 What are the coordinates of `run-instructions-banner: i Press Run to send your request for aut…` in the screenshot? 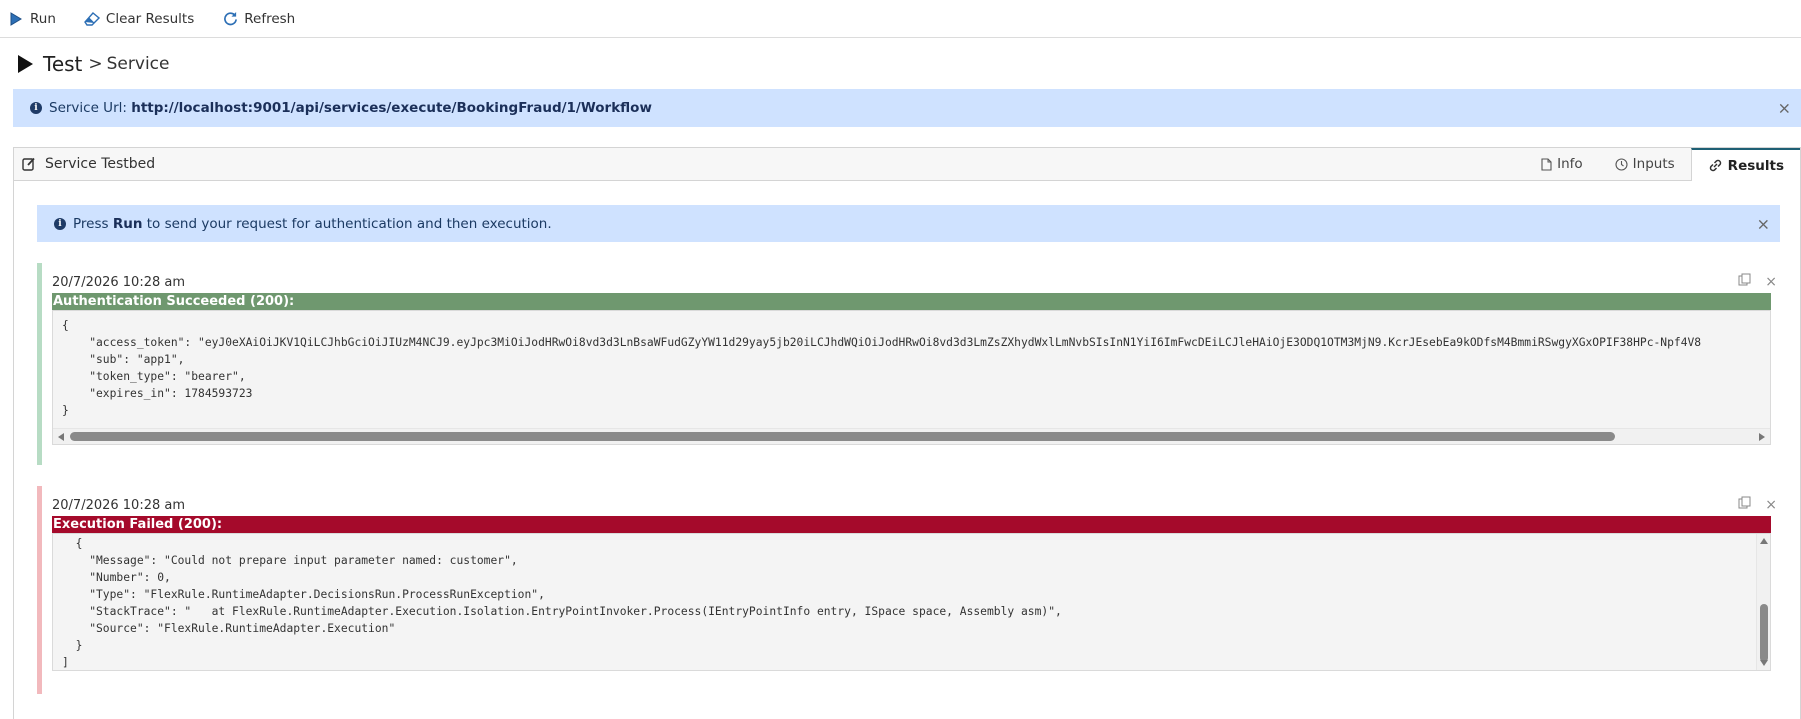 It's located at (908, 223).